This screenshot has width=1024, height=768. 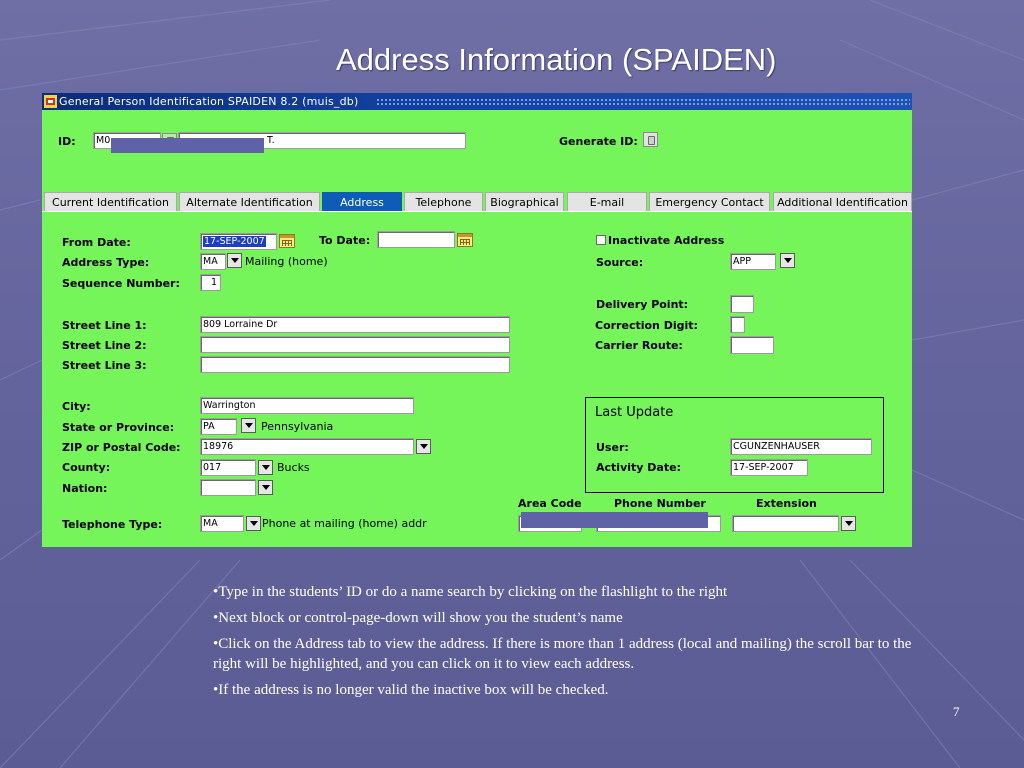 What do you see at coordinates (634, 412) in the screenshot?
I see `last-update-title: Last Update` at bounding box center [634, 412].